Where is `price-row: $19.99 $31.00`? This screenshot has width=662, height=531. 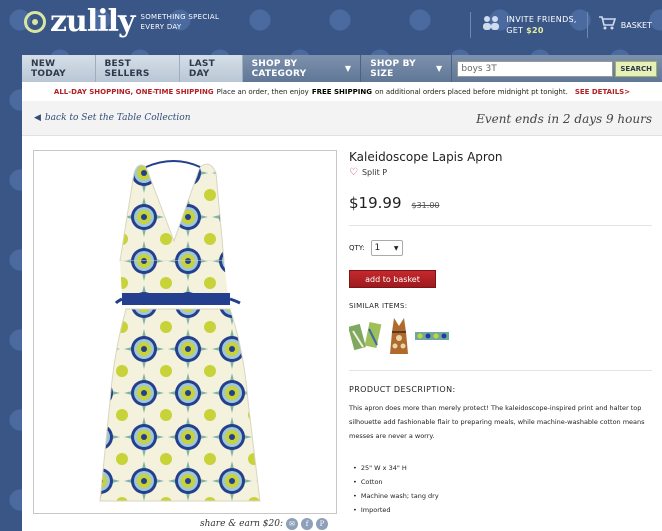 price-row: $19.99 $31.00 is located at coordinates (500, 210).